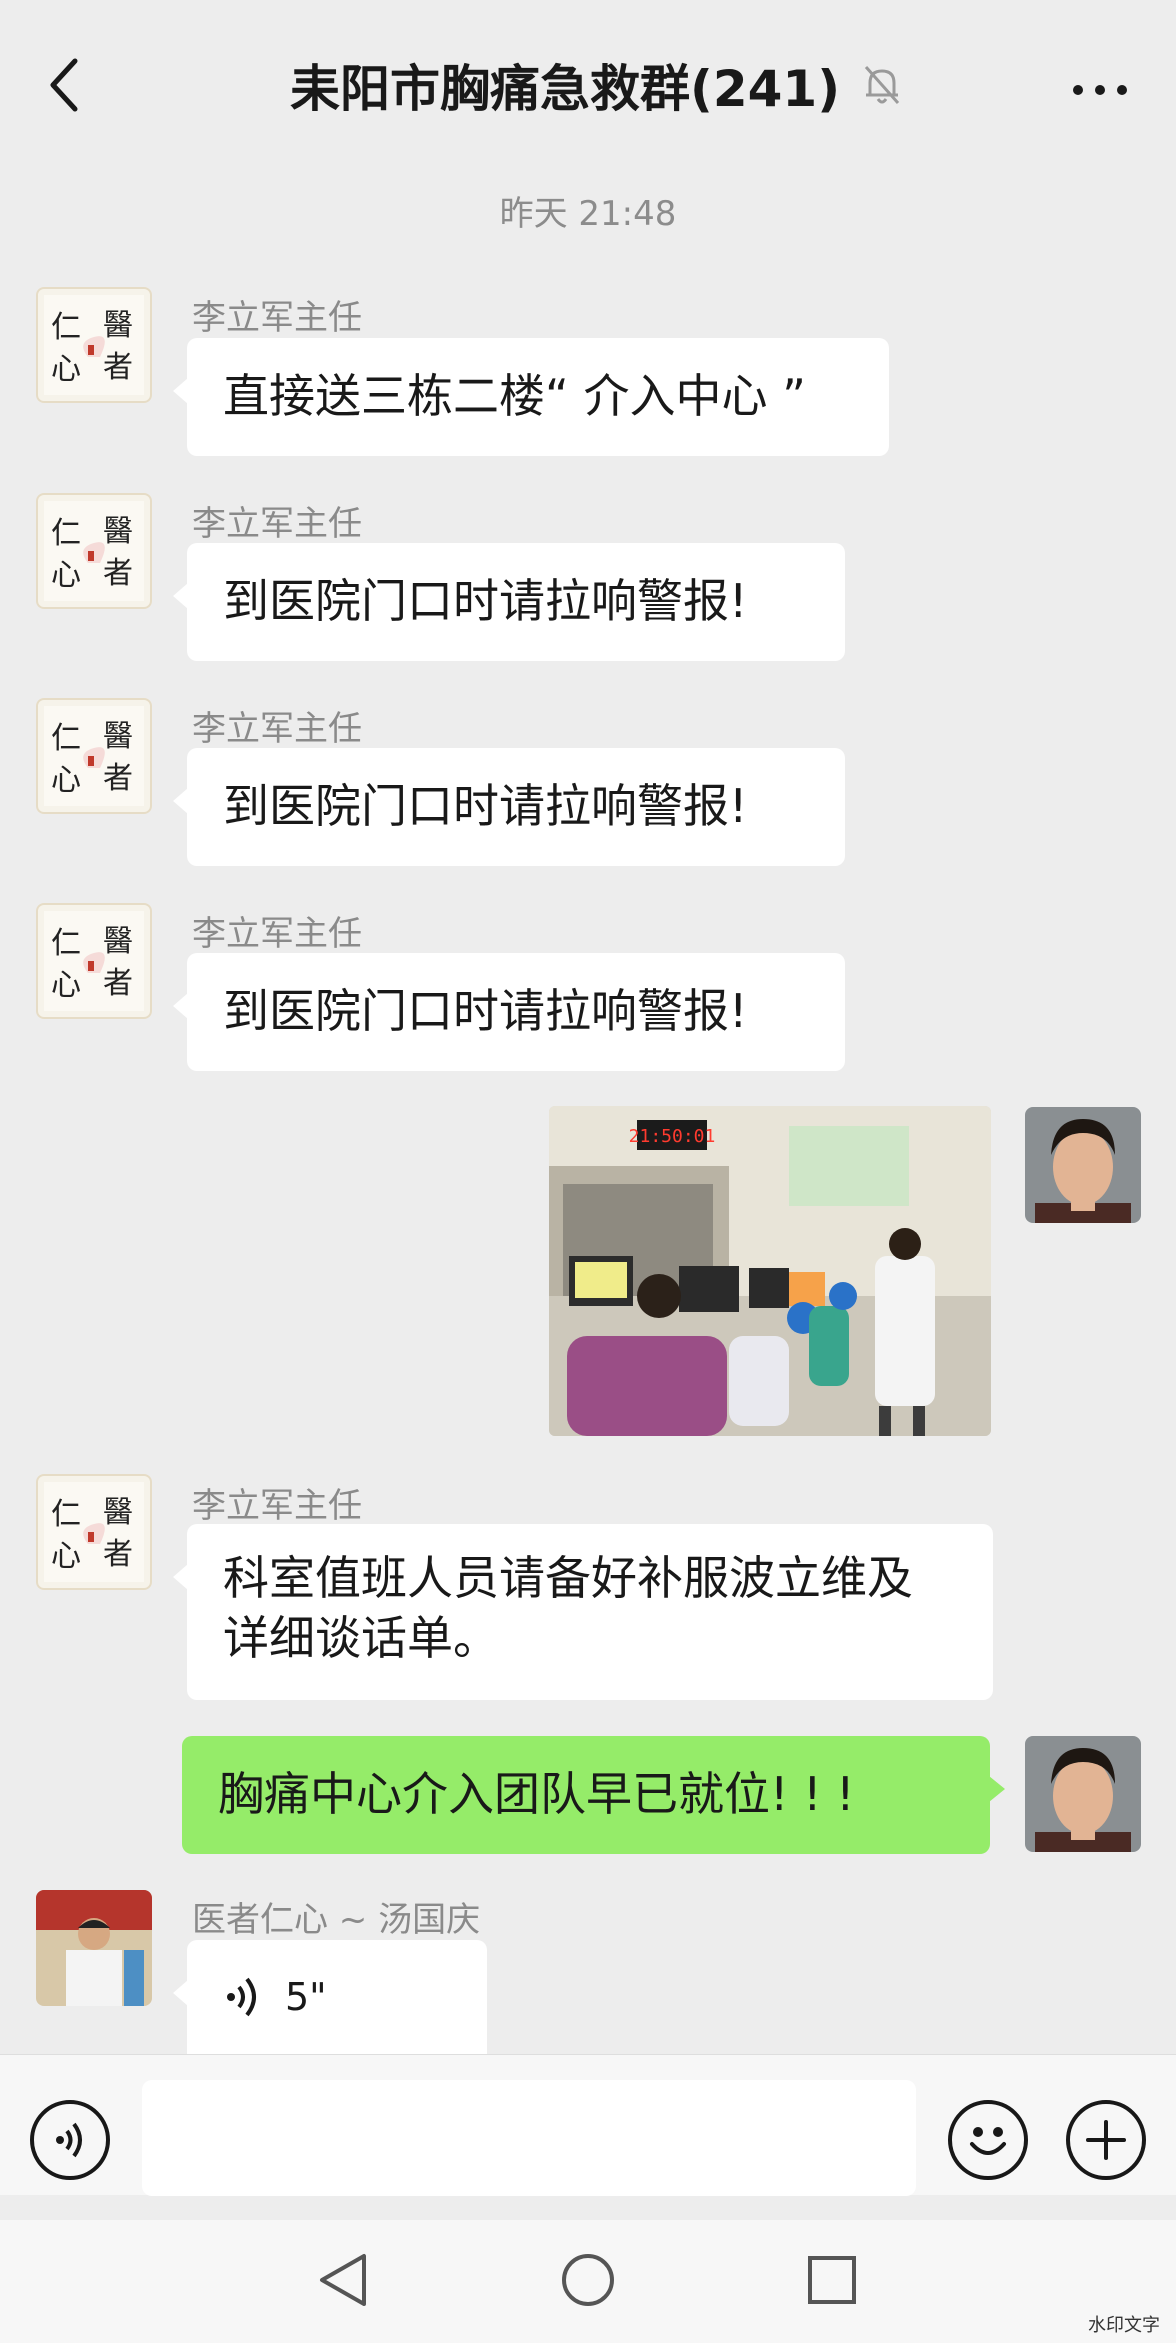 The height and width of the screenshot is (2343, 1176). I want to click on system-navbar, so click(588, 2281).